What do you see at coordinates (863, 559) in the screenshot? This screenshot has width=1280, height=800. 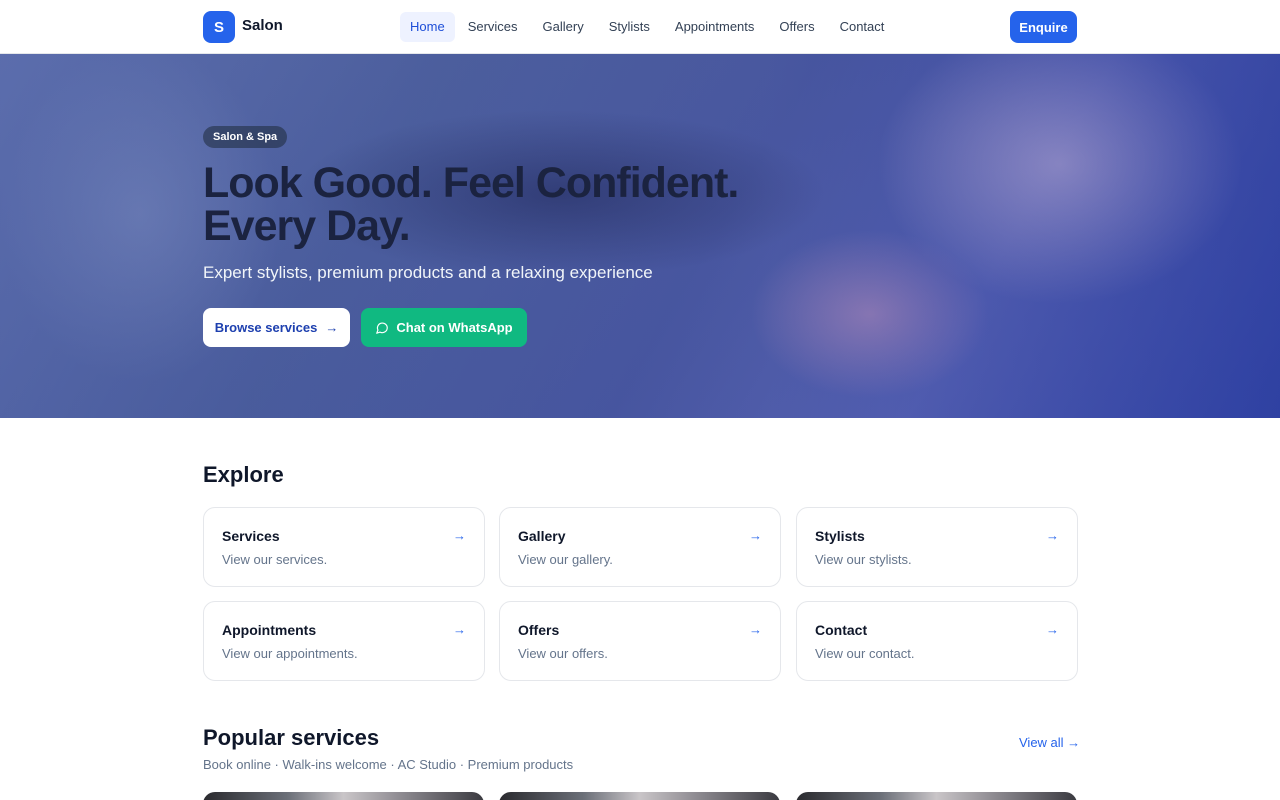 I see `card-description: View our stylists.` at bounding box center [863, 559].